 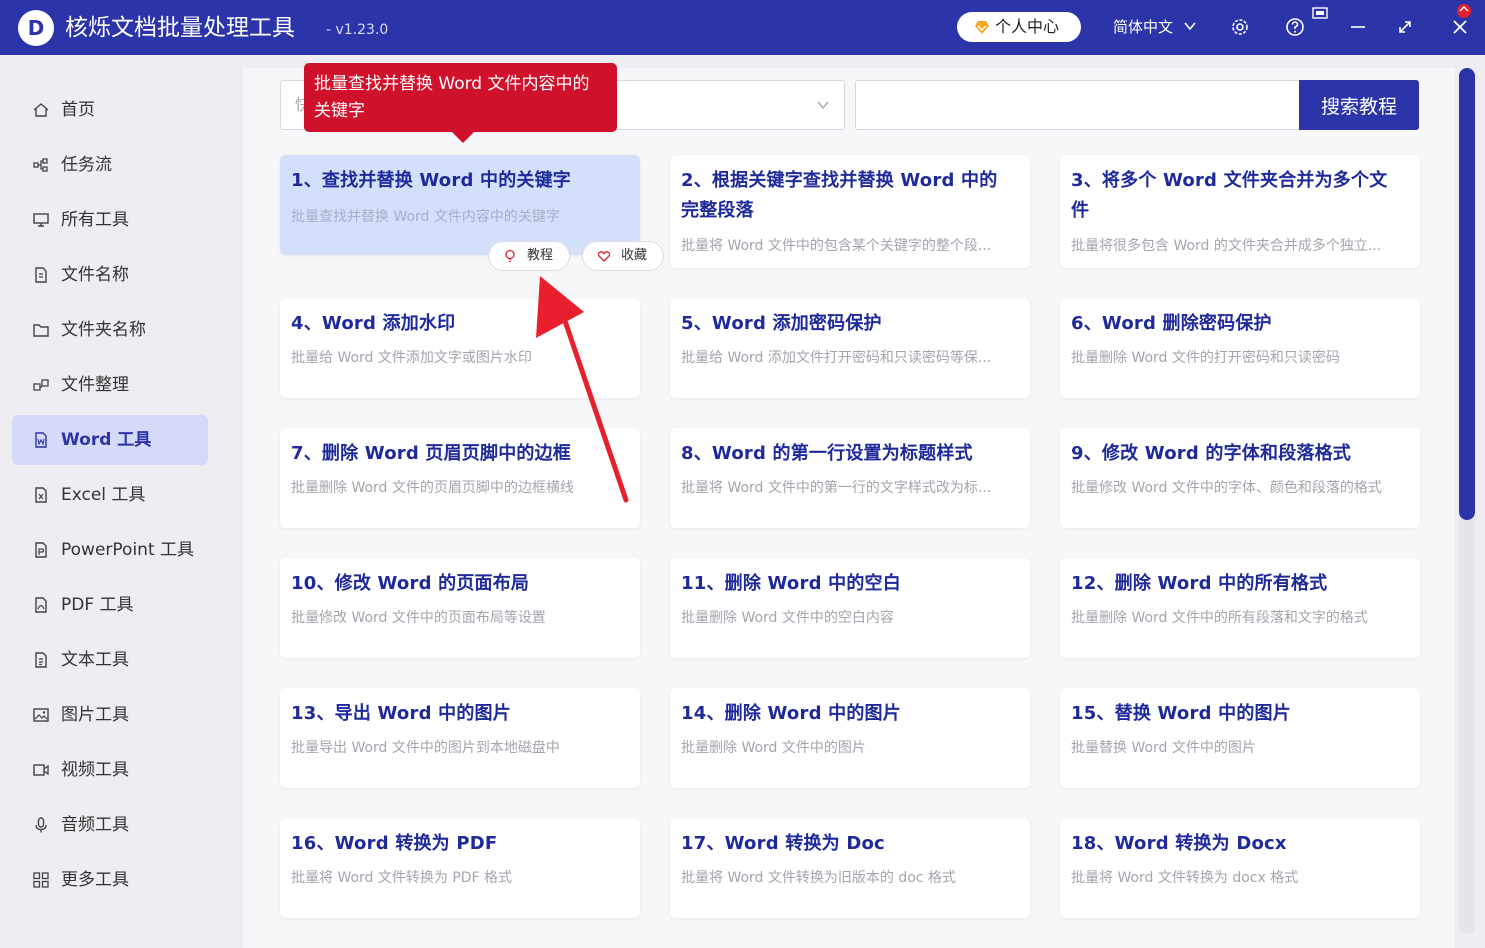 I want to click on sidebar-item-folder-name: 文件夹名称, so click(x=110, y=330).